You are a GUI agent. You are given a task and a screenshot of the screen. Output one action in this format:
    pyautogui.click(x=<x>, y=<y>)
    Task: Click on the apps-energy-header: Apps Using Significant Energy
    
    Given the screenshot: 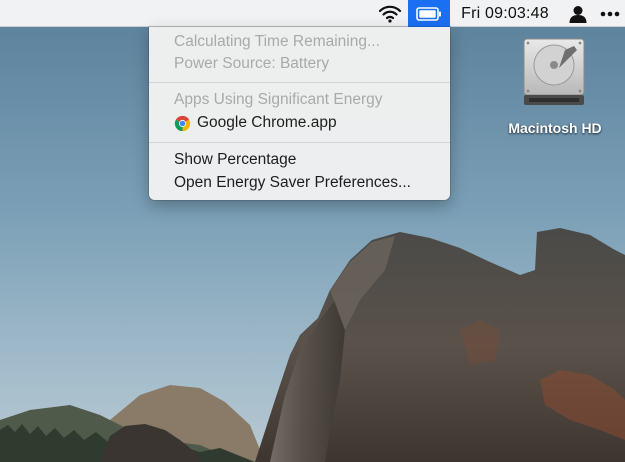 What is the action you would take?
    pyautogui.click(x=278, y=99)
    